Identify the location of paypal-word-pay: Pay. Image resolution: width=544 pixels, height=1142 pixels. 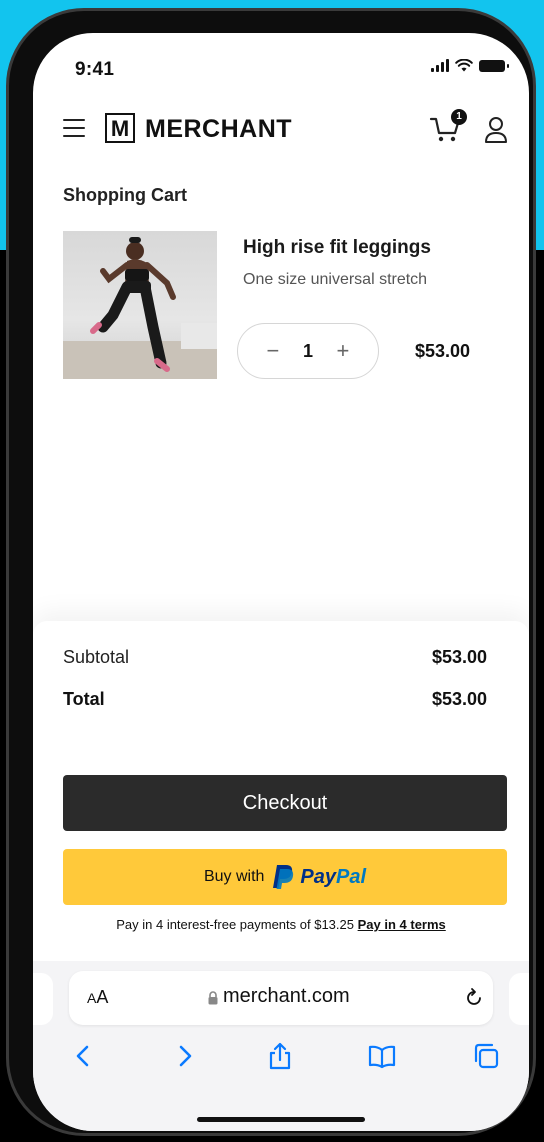
(318, 876).